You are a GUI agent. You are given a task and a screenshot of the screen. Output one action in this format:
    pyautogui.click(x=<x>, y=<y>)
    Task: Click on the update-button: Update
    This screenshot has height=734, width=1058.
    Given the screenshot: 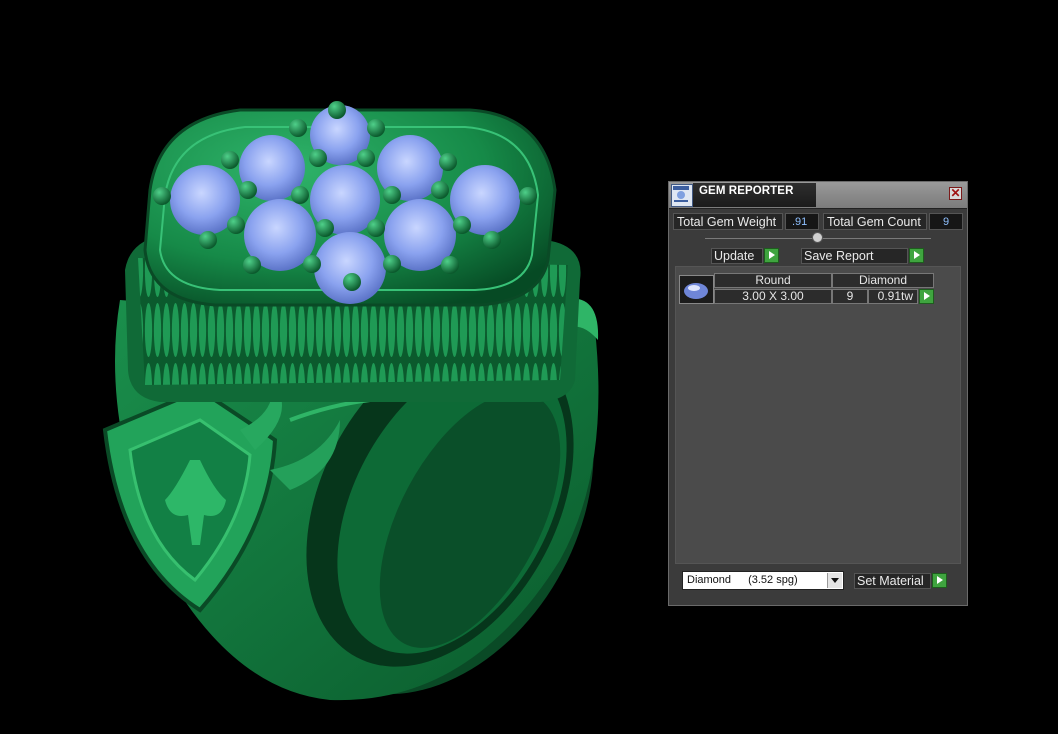 What is the action you would take?
    pyautogui.click(x=737, y=256)
    